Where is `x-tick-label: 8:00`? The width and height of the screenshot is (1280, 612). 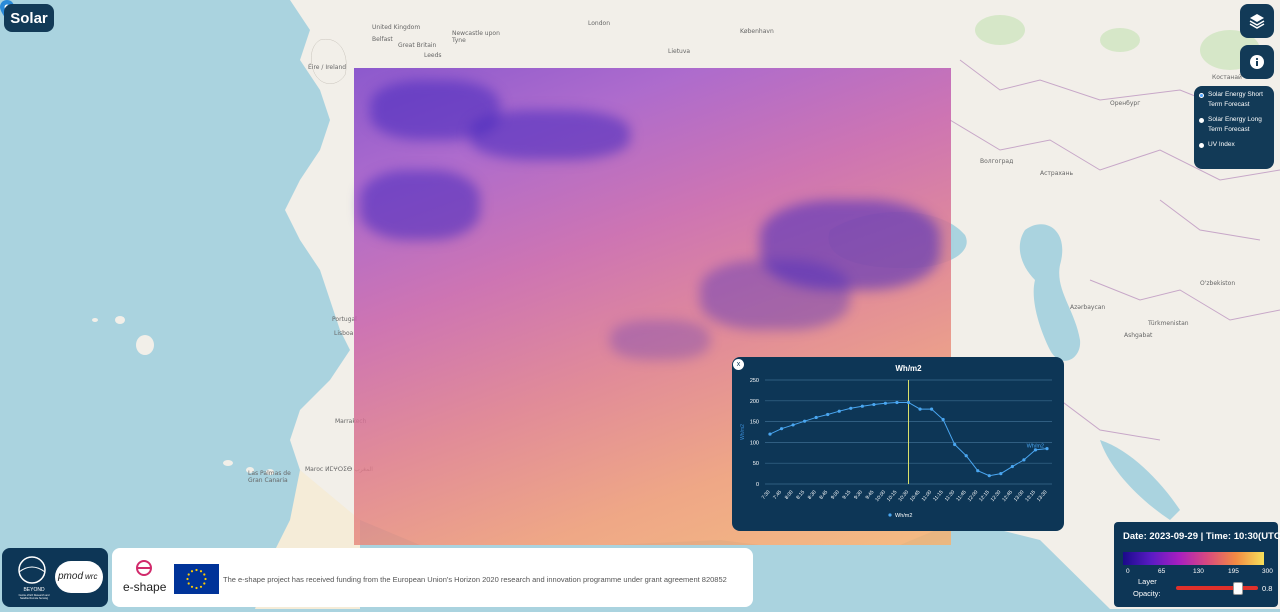 x-tick-label: 8:00 is located at coordinates (789, 494).